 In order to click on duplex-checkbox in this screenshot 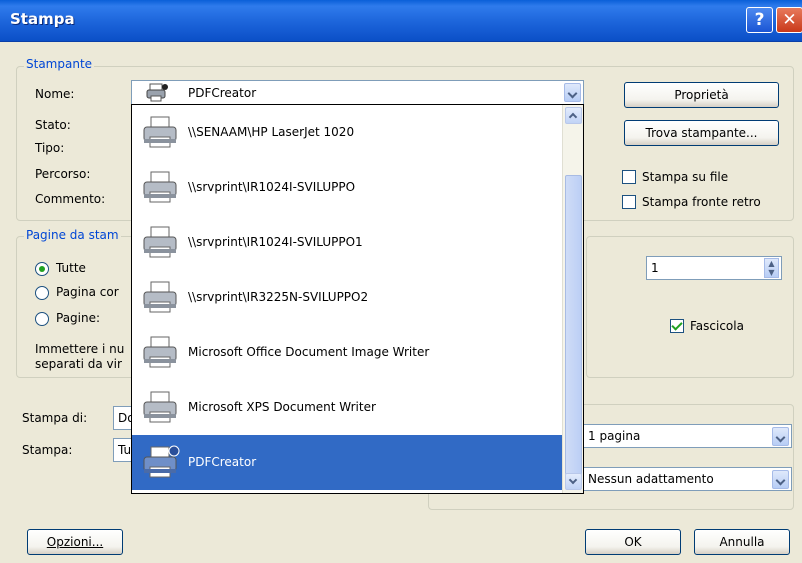, I will do `click(629, 202)`.